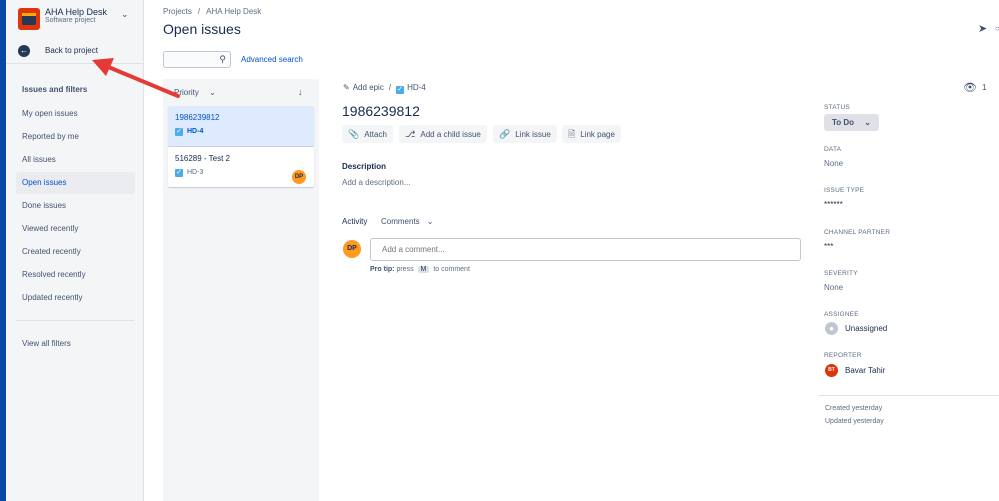 Image resolution: width=999 pixels, height=501 pixels. I want to click on arrow-left-icon: ←, so click(24, 51).